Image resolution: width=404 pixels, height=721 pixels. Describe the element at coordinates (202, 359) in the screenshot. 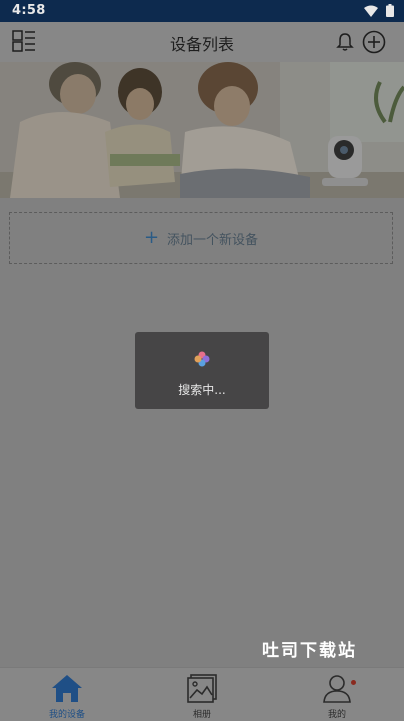

I see `loading-spinner-icon` at that location.